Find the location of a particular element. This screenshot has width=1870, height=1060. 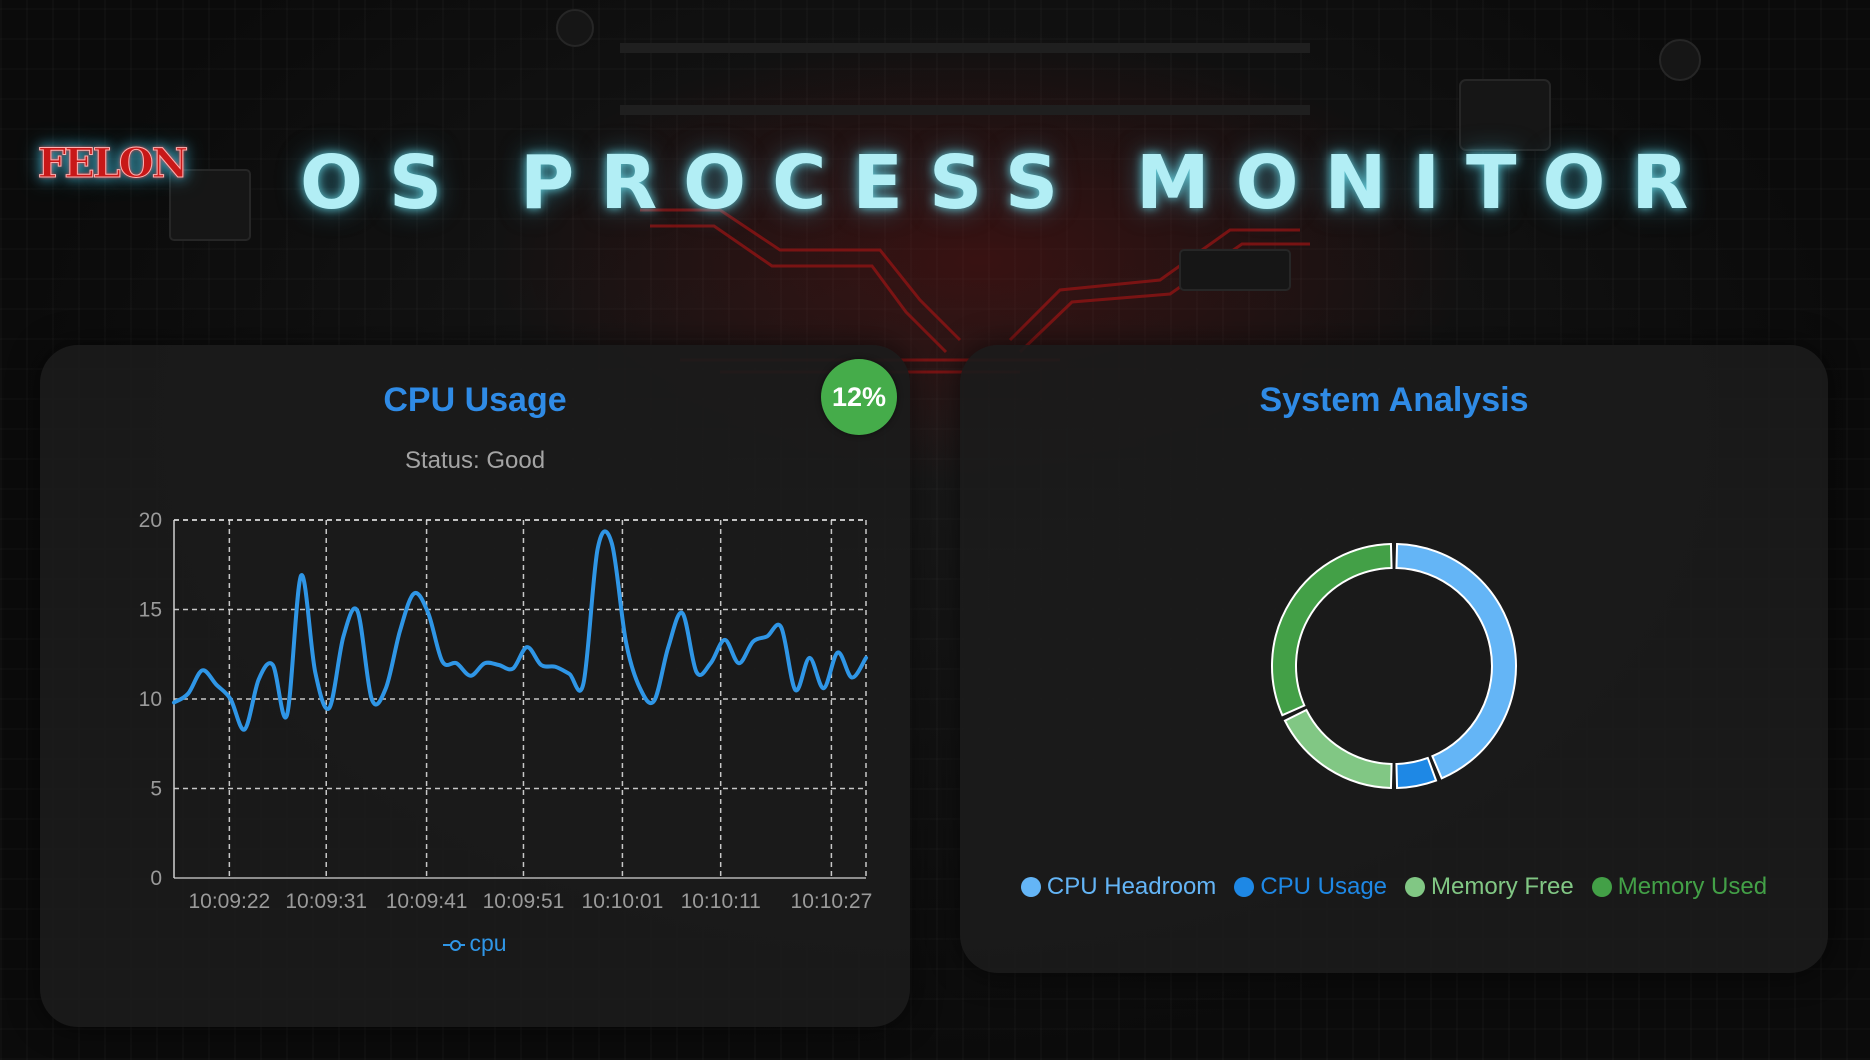

felon-logo: FELON is located at coordinates (112, 163).